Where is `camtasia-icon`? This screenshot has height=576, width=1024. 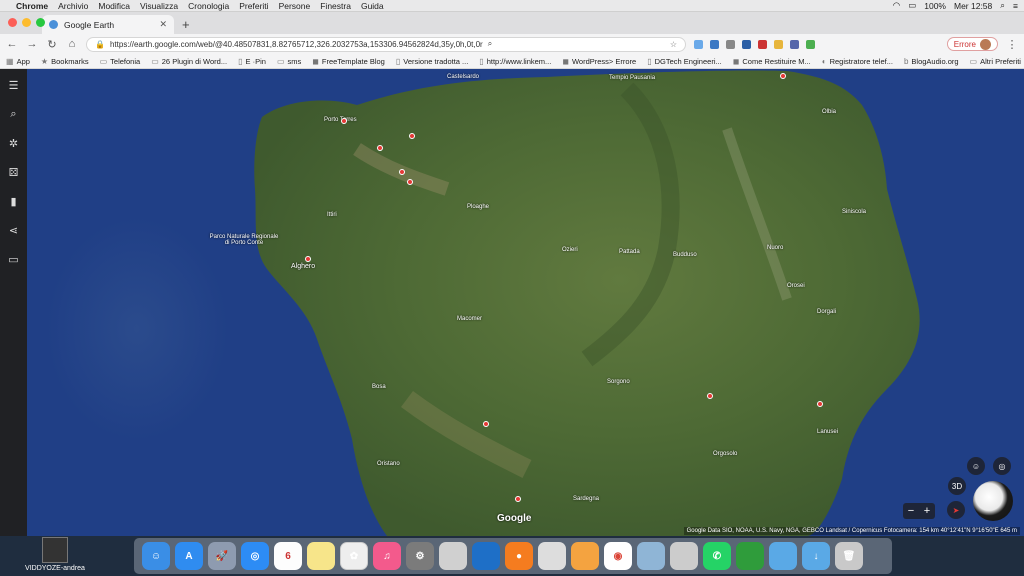
camtasia-icon is located at coordinates (750, 556).